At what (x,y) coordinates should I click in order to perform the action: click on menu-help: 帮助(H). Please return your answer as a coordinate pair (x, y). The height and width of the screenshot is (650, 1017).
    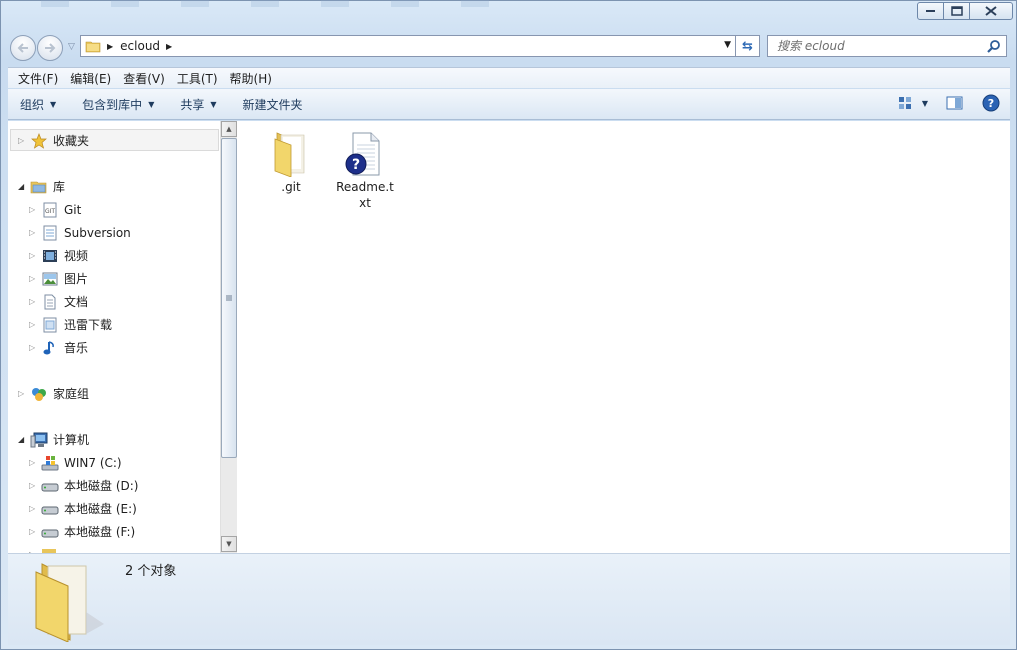
    Looking at the image, I should click on (251, 78).